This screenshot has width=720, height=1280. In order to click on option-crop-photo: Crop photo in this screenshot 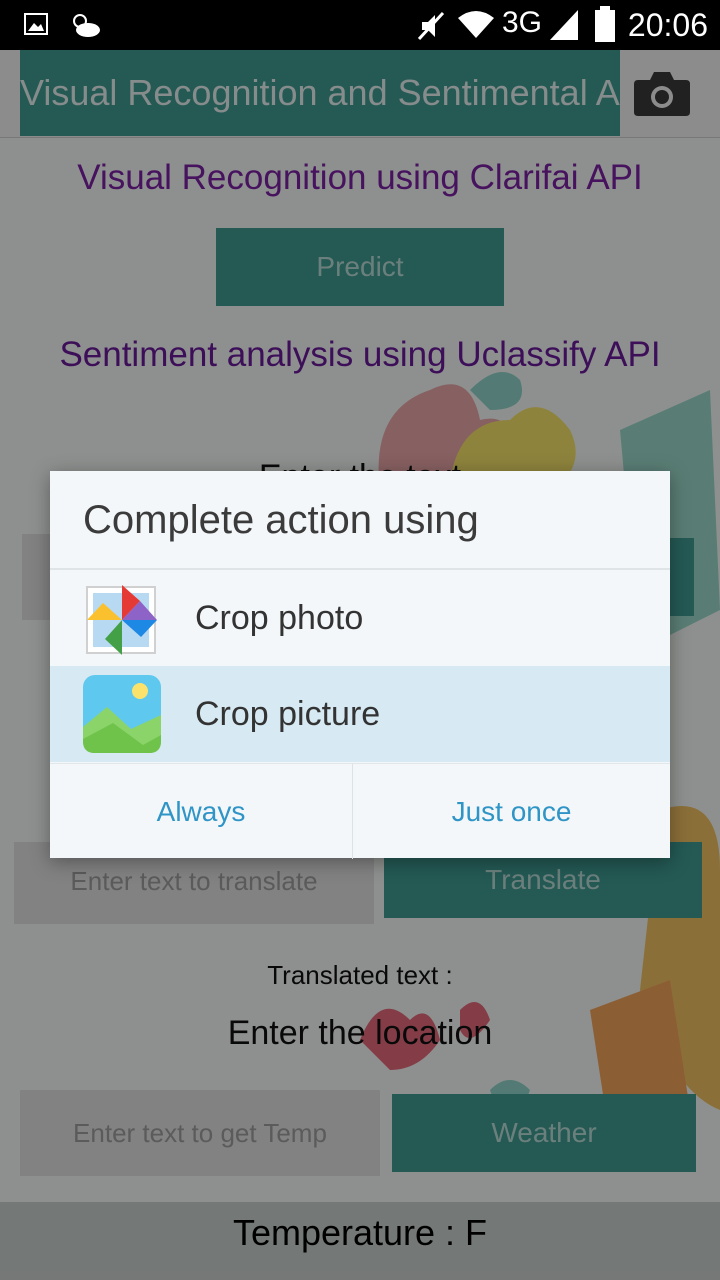, I will do `click(360, 618)`.